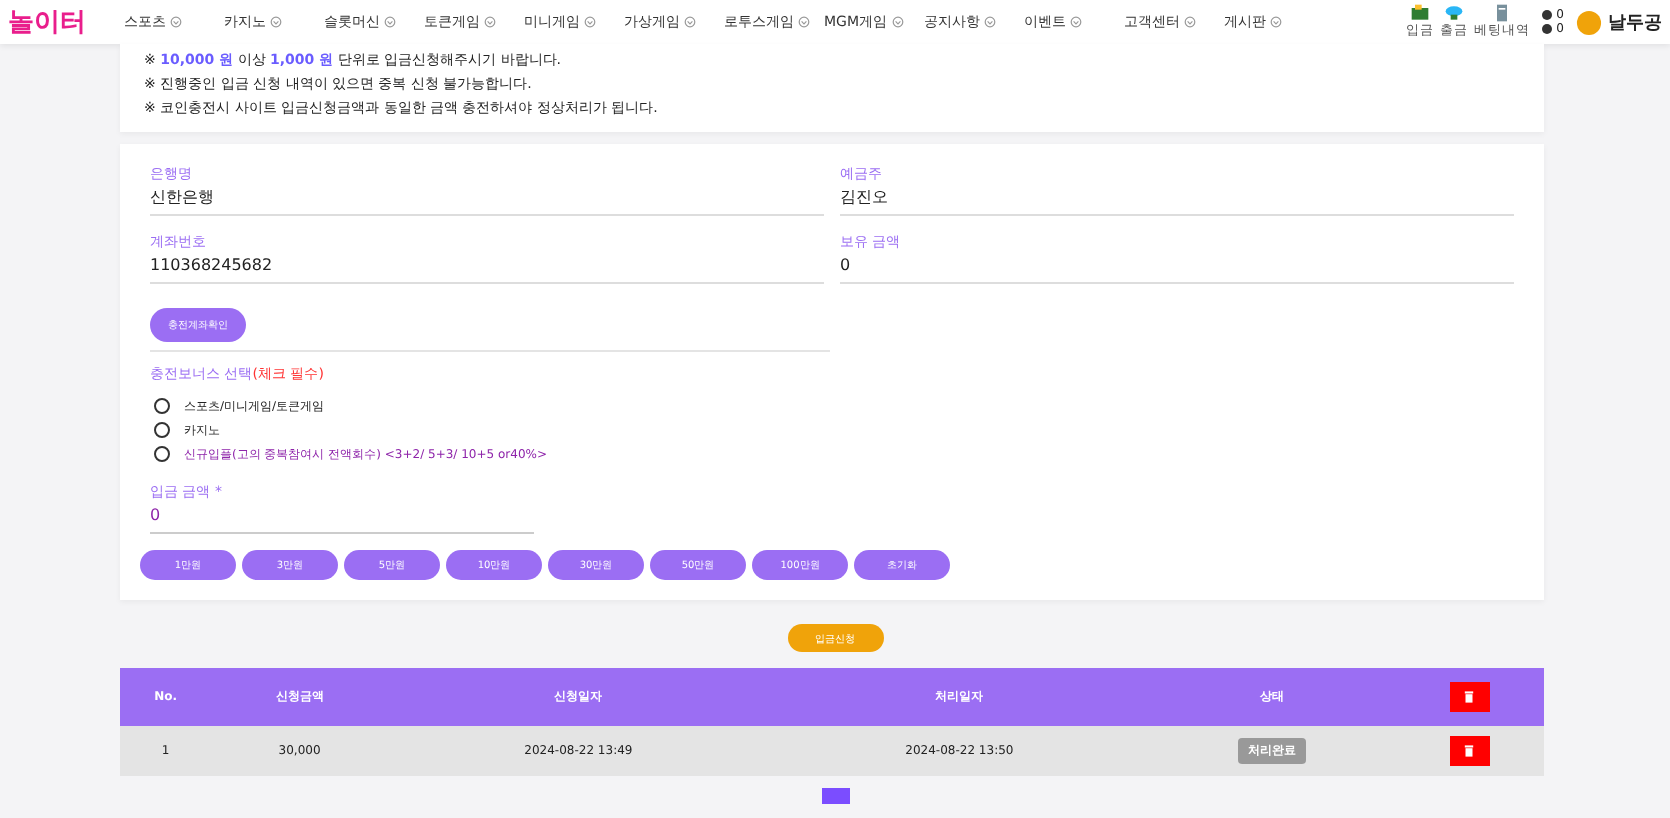  What do you see at coordinates (1635, 22) in the screenshot?
I see `username: 날두공` at bounding box center [1635, 22].